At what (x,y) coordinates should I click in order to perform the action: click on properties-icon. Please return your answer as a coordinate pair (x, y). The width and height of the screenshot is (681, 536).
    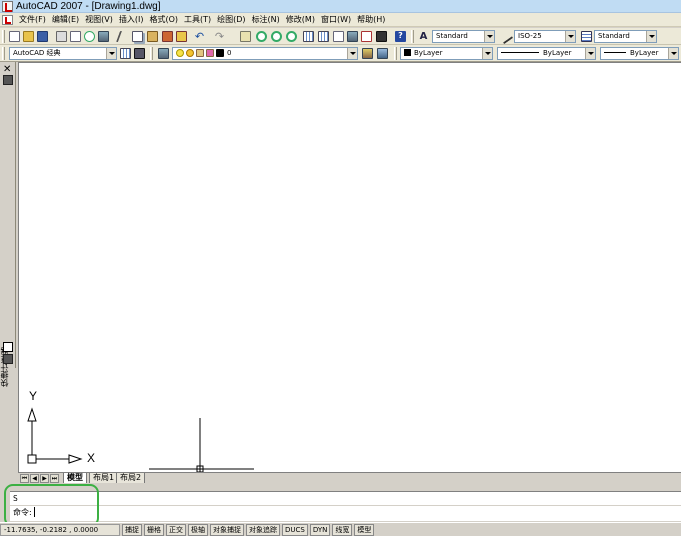
    Looking at the image, I should click on (308, 36).